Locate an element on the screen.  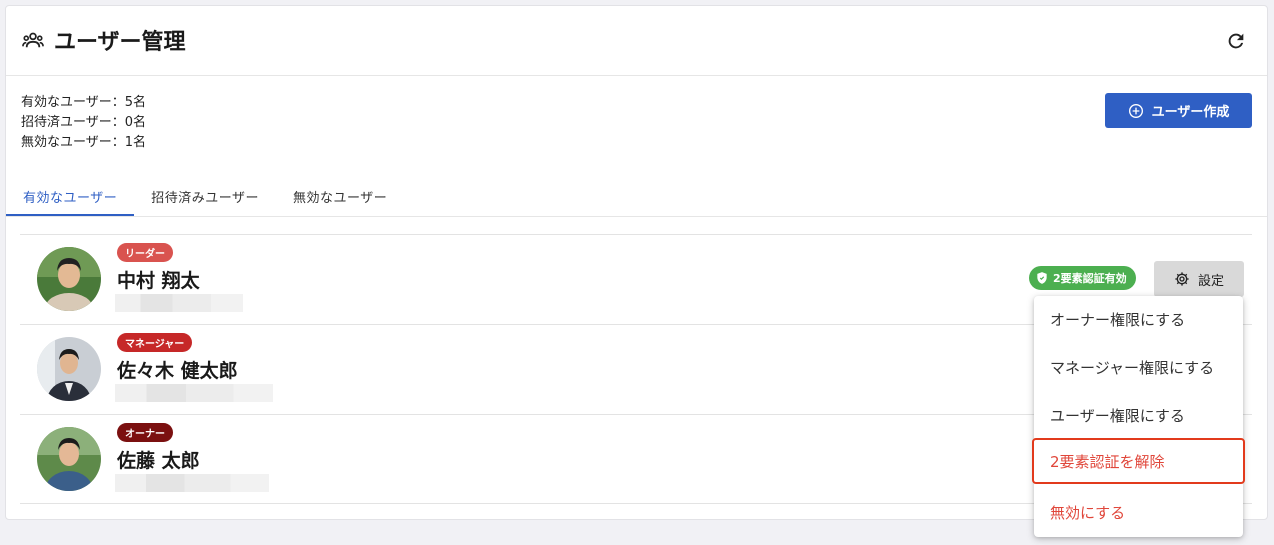
settings-label: 設定 is located at coordinates (1210, 281).